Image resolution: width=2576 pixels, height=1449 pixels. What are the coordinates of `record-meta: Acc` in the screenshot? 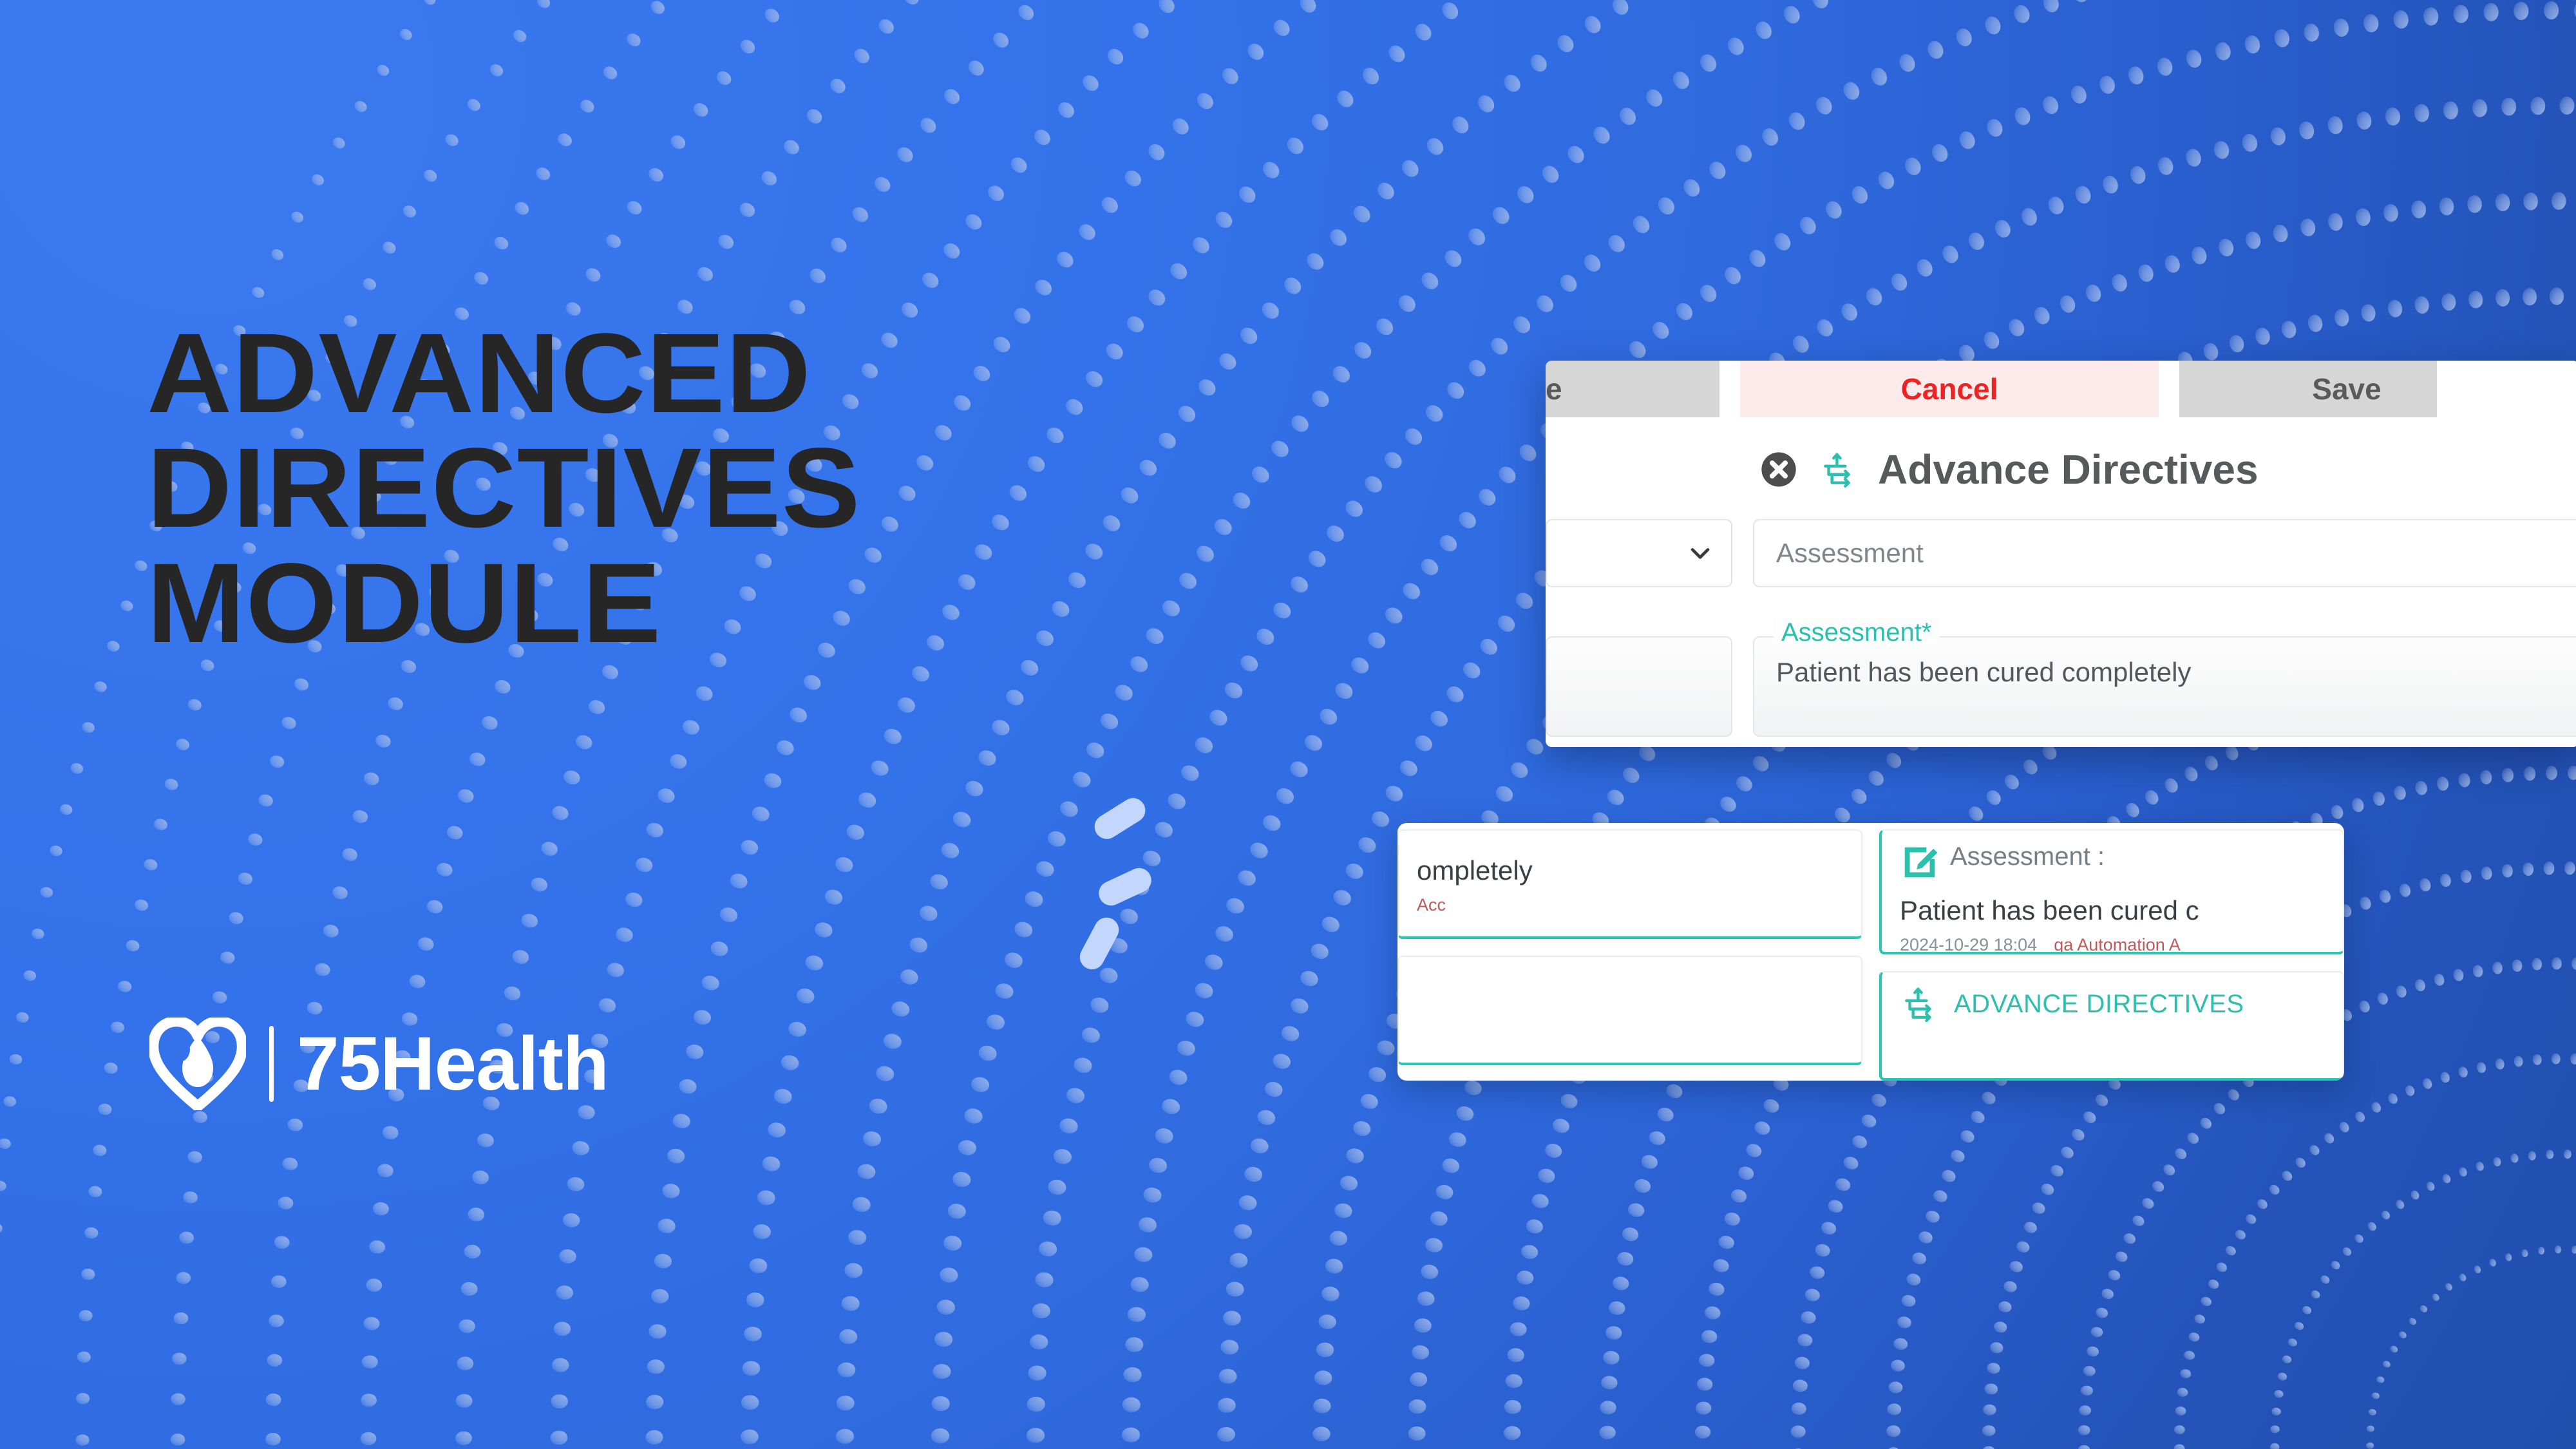 It's located at (1632, 905).